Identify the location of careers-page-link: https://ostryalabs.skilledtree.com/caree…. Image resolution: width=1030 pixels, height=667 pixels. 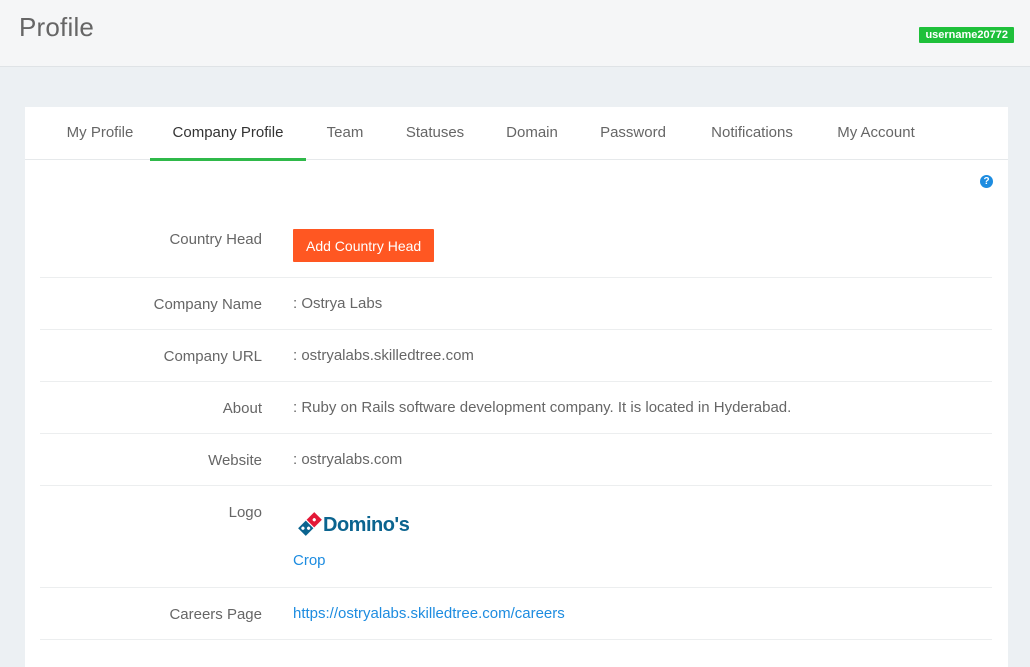
(429, 613).